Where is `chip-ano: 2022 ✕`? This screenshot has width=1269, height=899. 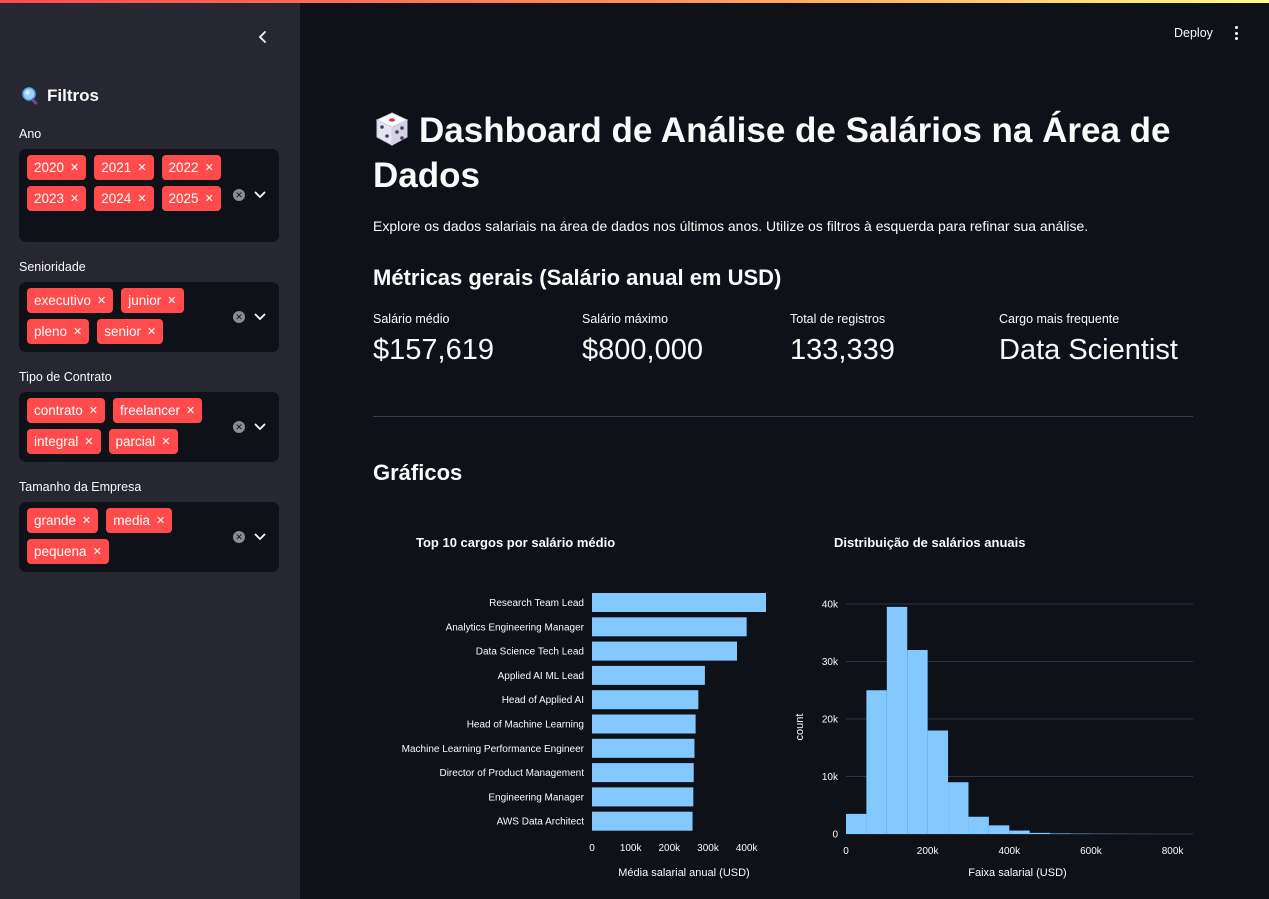 chip-ano: 2022 ✕ is located at coordinates (191, 167).